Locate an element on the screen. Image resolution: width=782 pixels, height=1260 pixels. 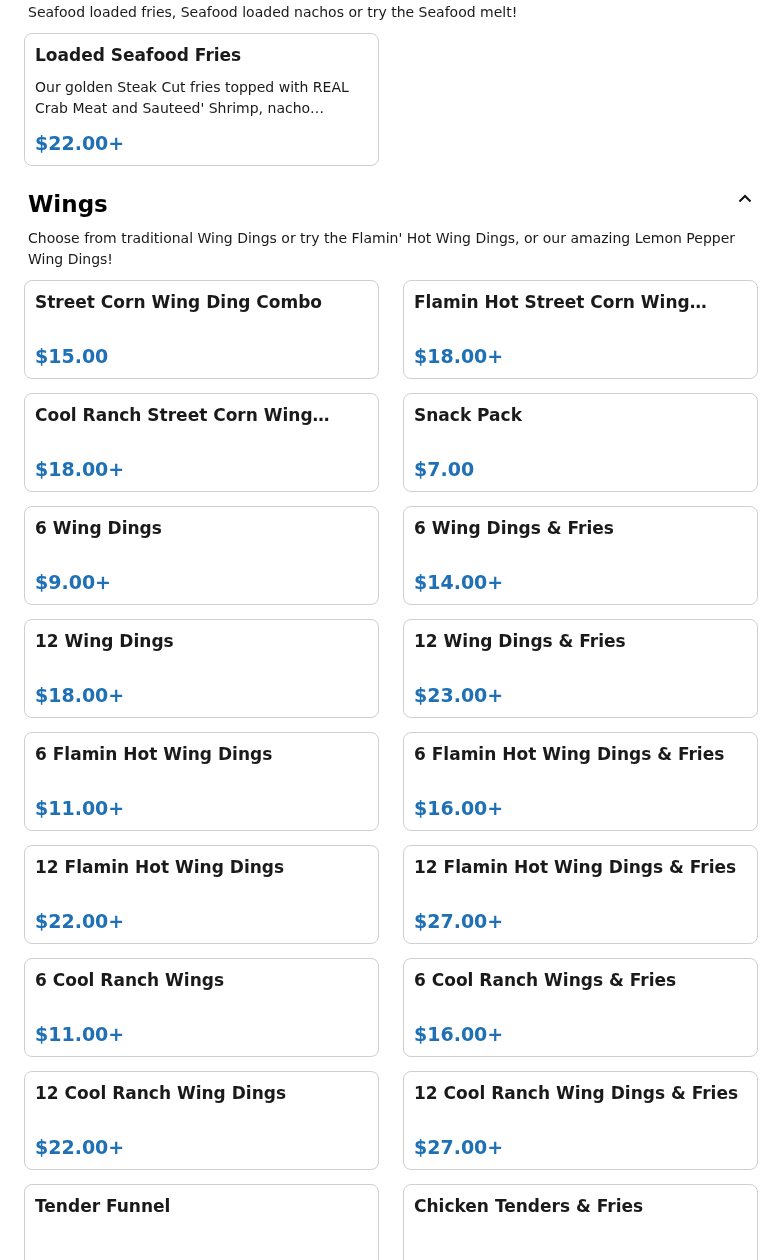
item-name: Snack Pack is located at coordinates (468, 415).